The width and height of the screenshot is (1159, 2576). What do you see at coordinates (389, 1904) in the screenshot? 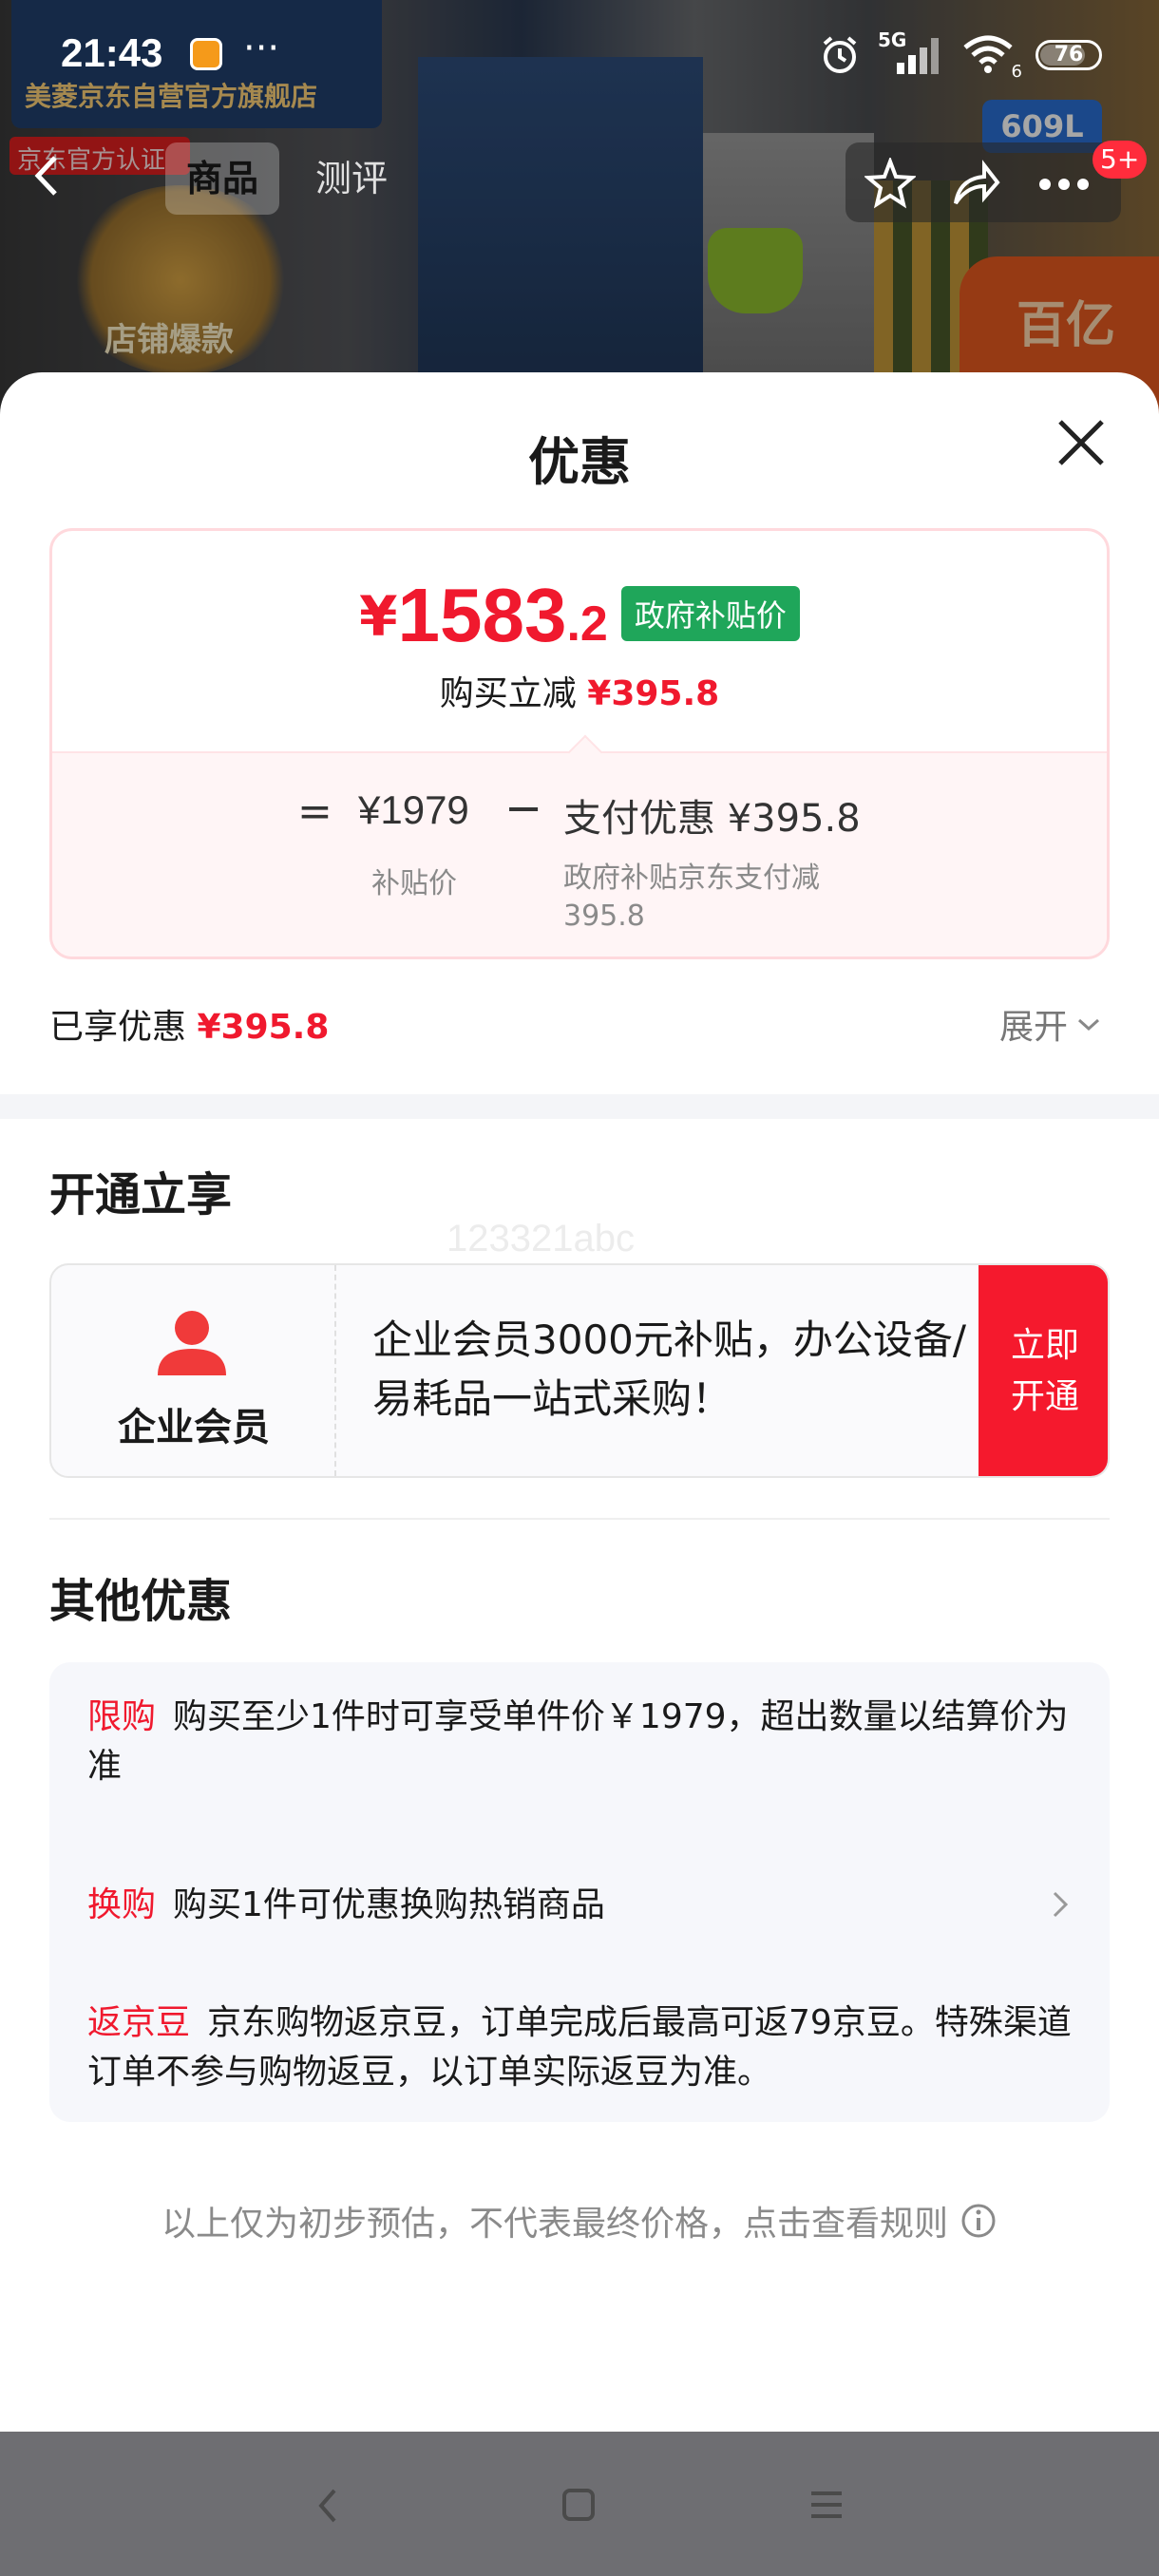
I see `offer-text: 购买1件可优惠换购热销商品` at bounding box center [389, 1904].